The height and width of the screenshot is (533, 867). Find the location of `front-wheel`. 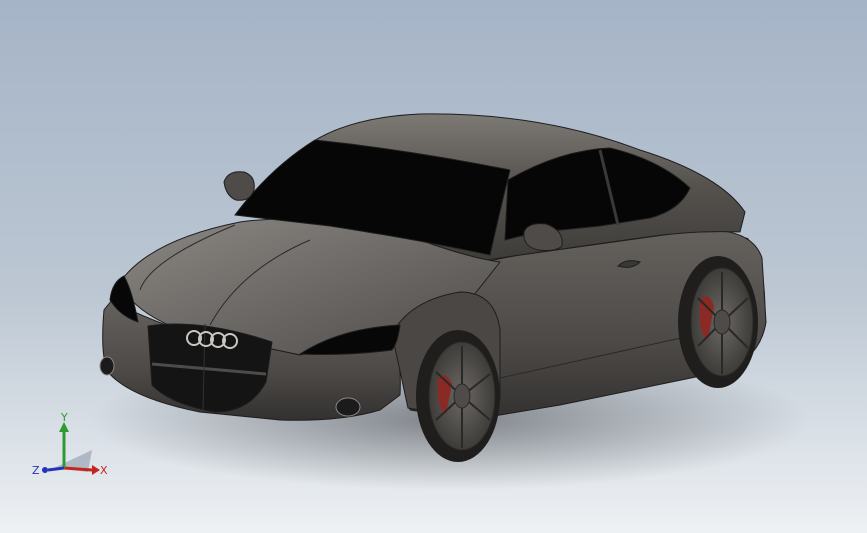

front-wheel is located at coordinates (458, 396).